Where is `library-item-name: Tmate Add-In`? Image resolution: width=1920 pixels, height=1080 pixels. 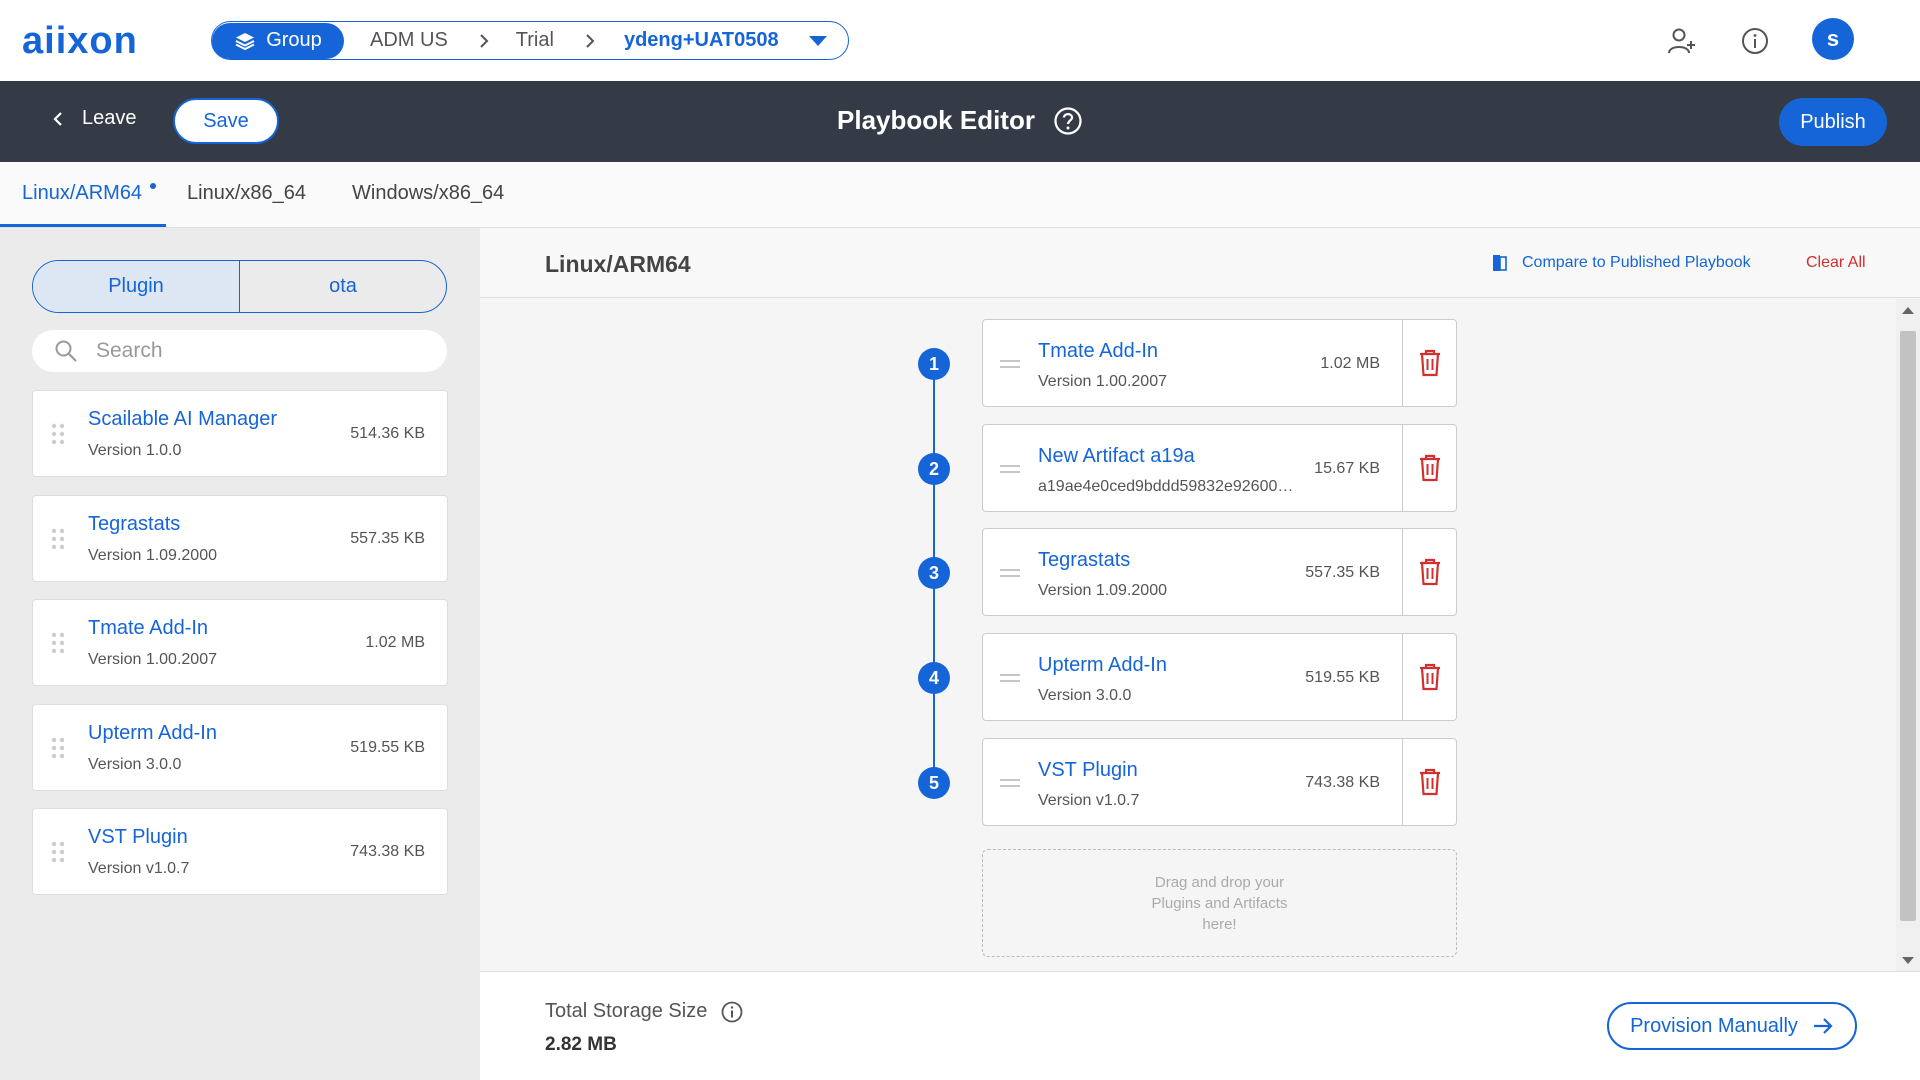
library-item-name: Tmate Add-In is located at coordinates (148, 628).